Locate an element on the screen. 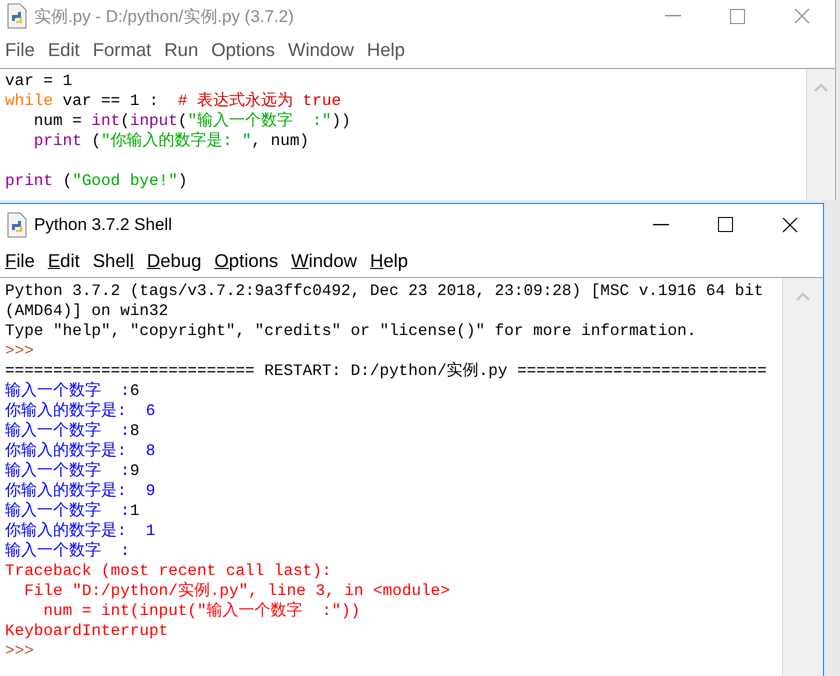 This screenshot has width=840, height=676. menu-item: Run is located at coordinates (181, 50).